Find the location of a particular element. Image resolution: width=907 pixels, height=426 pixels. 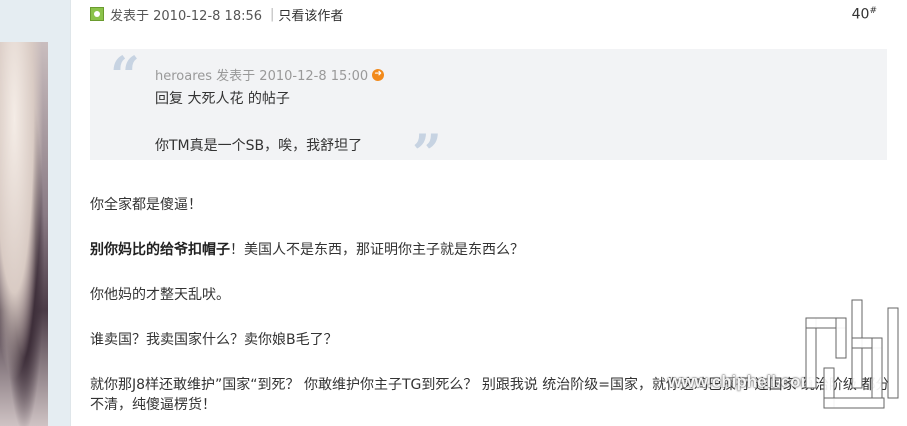

post-date: 发表于 2010-12-8 18:56 is located at coordinates (186, 16).